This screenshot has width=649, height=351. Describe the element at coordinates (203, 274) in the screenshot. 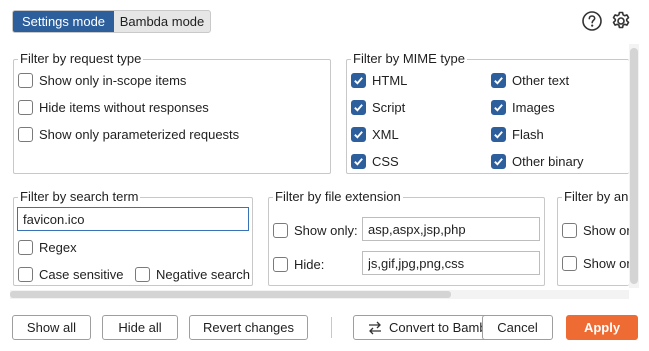

I see `negative-search-label: Negative search` at that location.